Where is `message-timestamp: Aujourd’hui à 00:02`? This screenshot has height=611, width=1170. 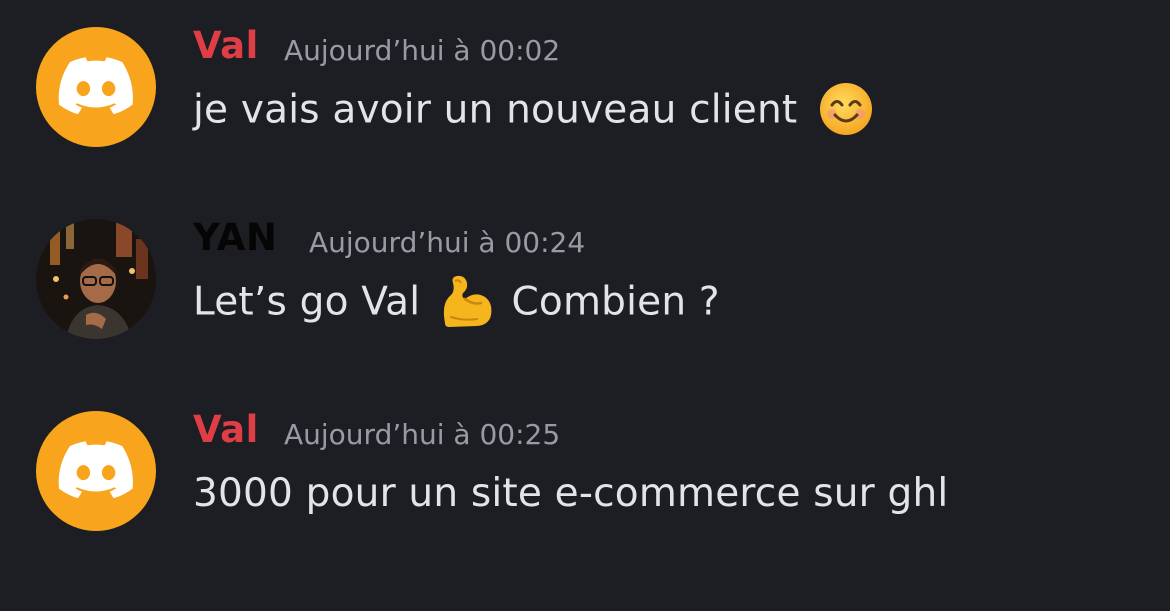
message-timestamp: Aujourd’hui à 00:02 is located at coordinates (422, 50).